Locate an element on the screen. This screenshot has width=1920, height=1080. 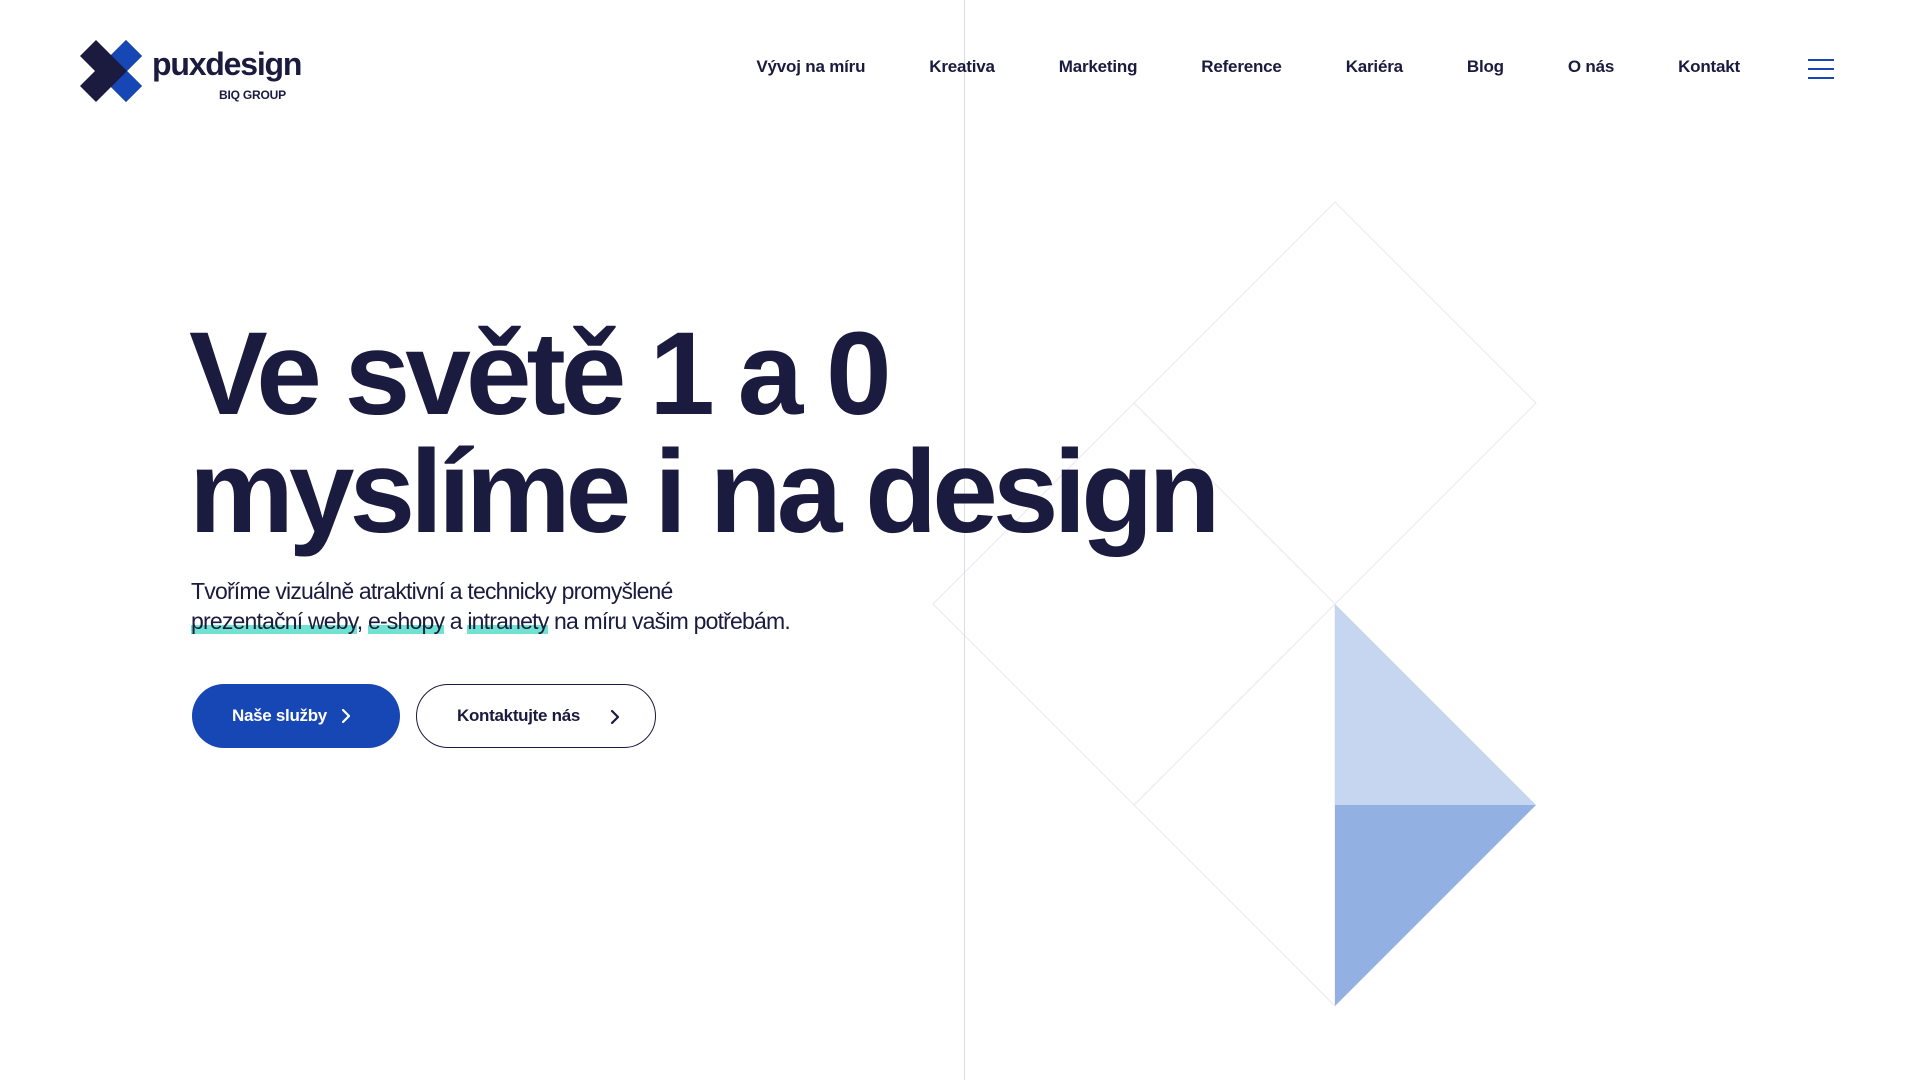
link-intranety: intranety is located at coordinates (508, 621).